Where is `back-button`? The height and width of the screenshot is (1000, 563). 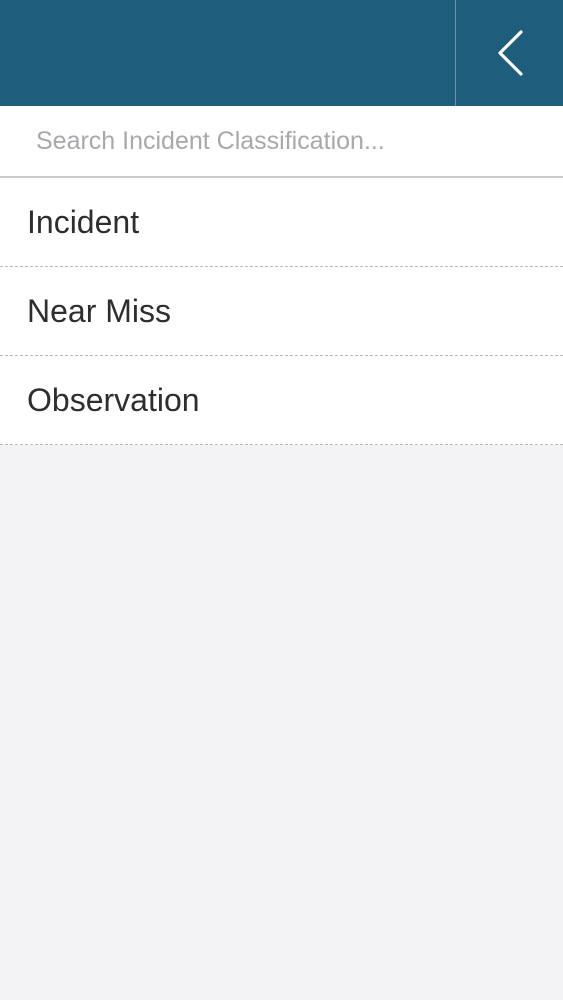 back-button is located at coordinates (509, 53).